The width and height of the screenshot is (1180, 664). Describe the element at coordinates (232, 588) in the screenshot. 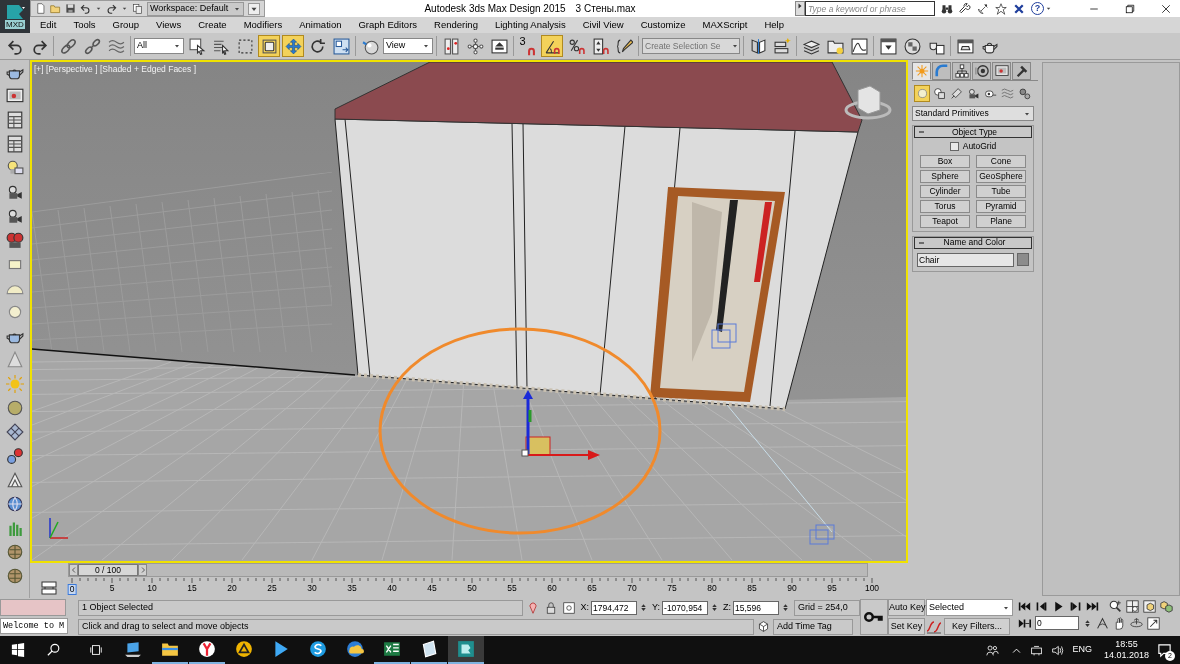

I see `frame-label: 20` at that location.